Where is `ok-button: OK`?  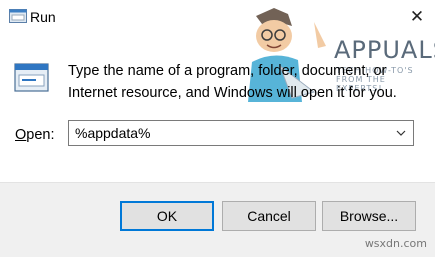
ok-button: OK is located at coordinates (167, 216).